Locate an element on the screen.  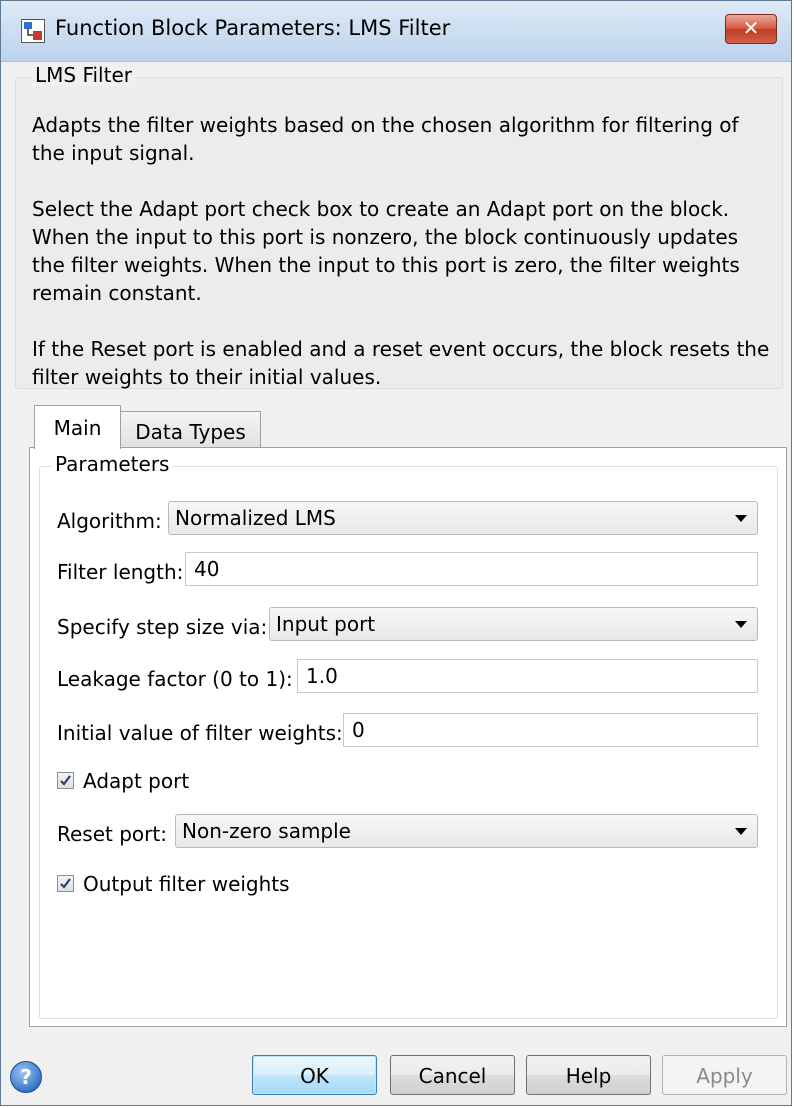
tab-data-types: Data Types is located at coordinates (190, 430).